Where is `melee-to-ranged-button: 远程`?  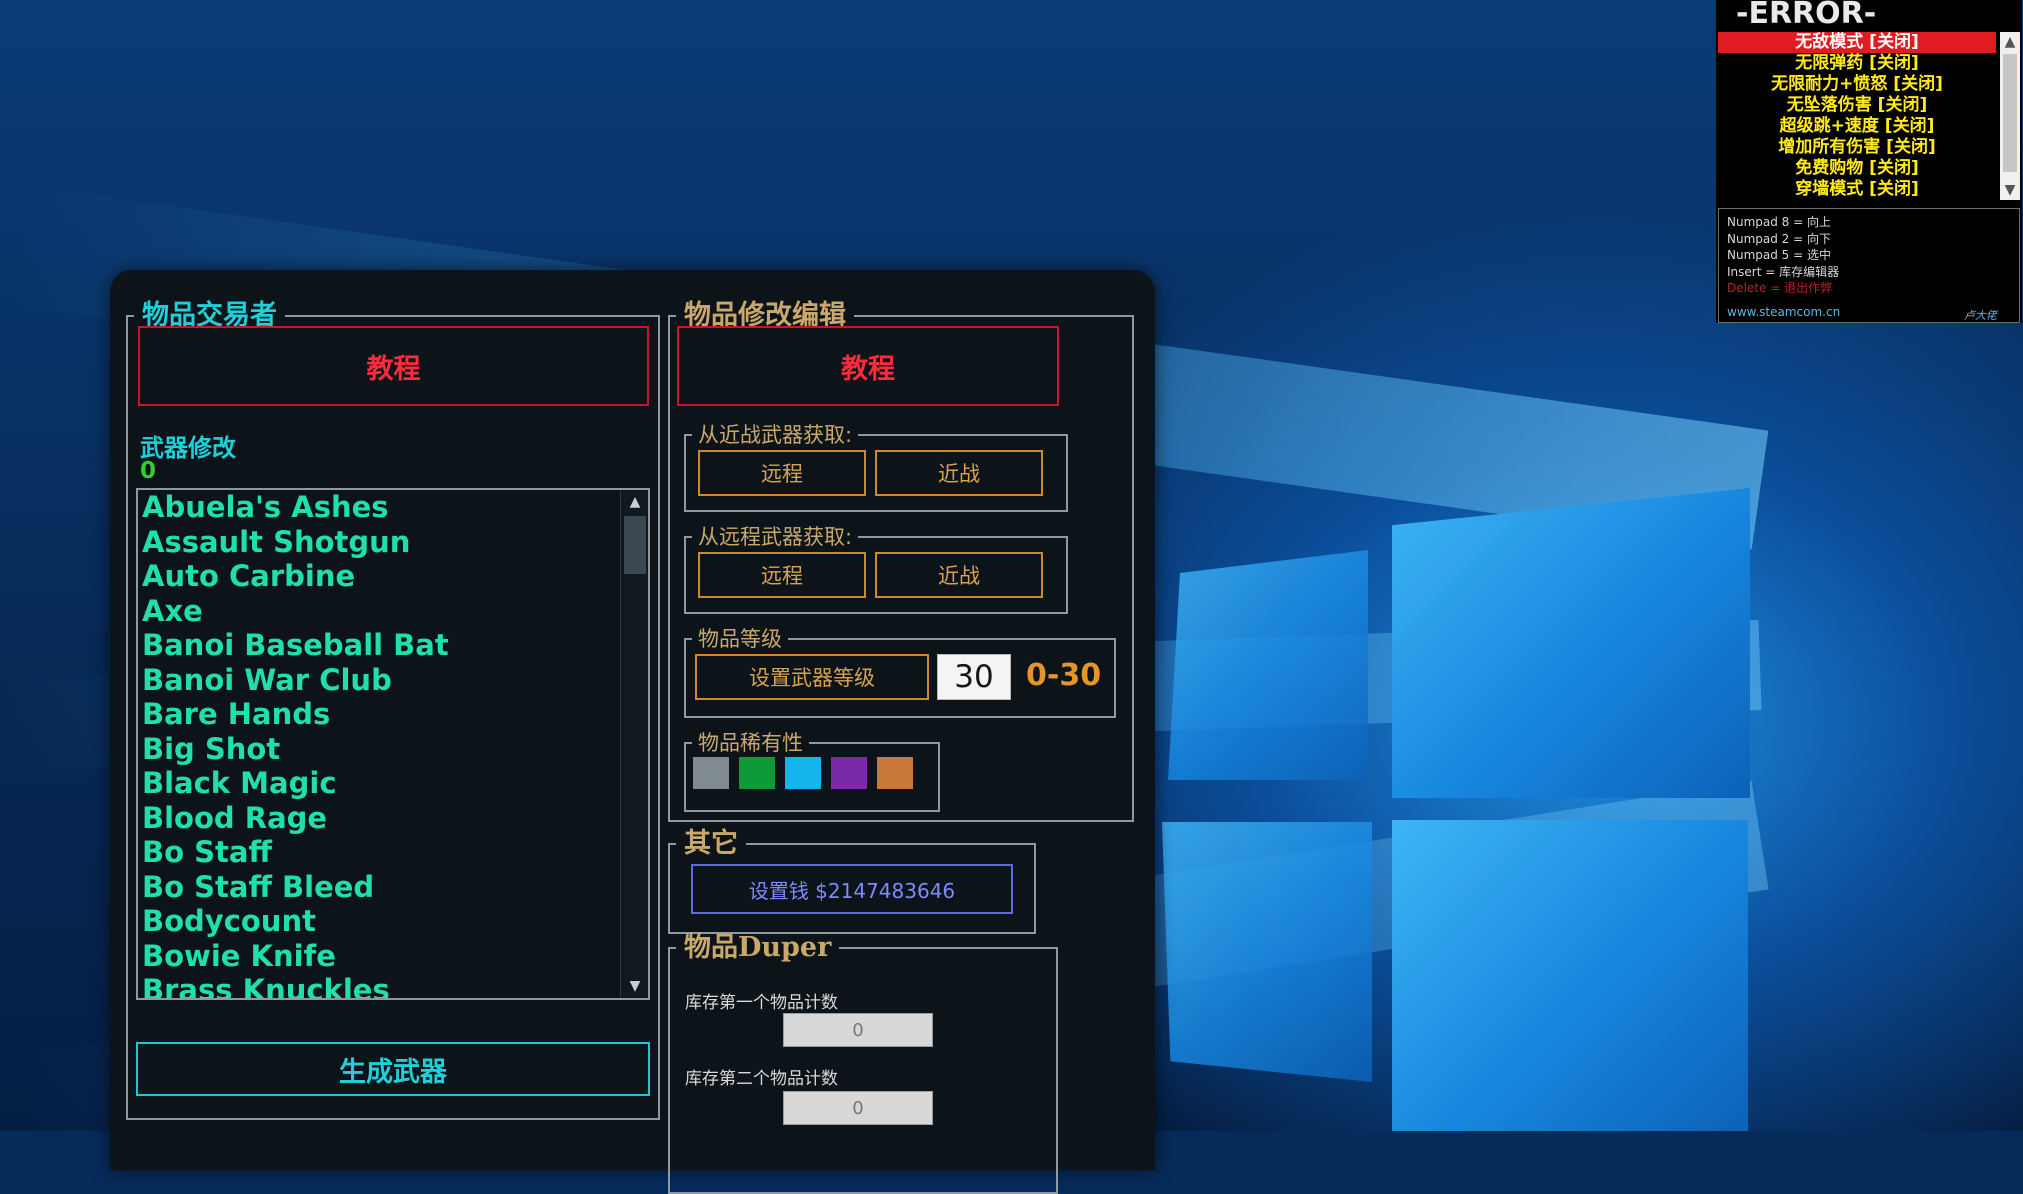
melee-to-ranged-button: 远程 is located at coordinates (782, 473).